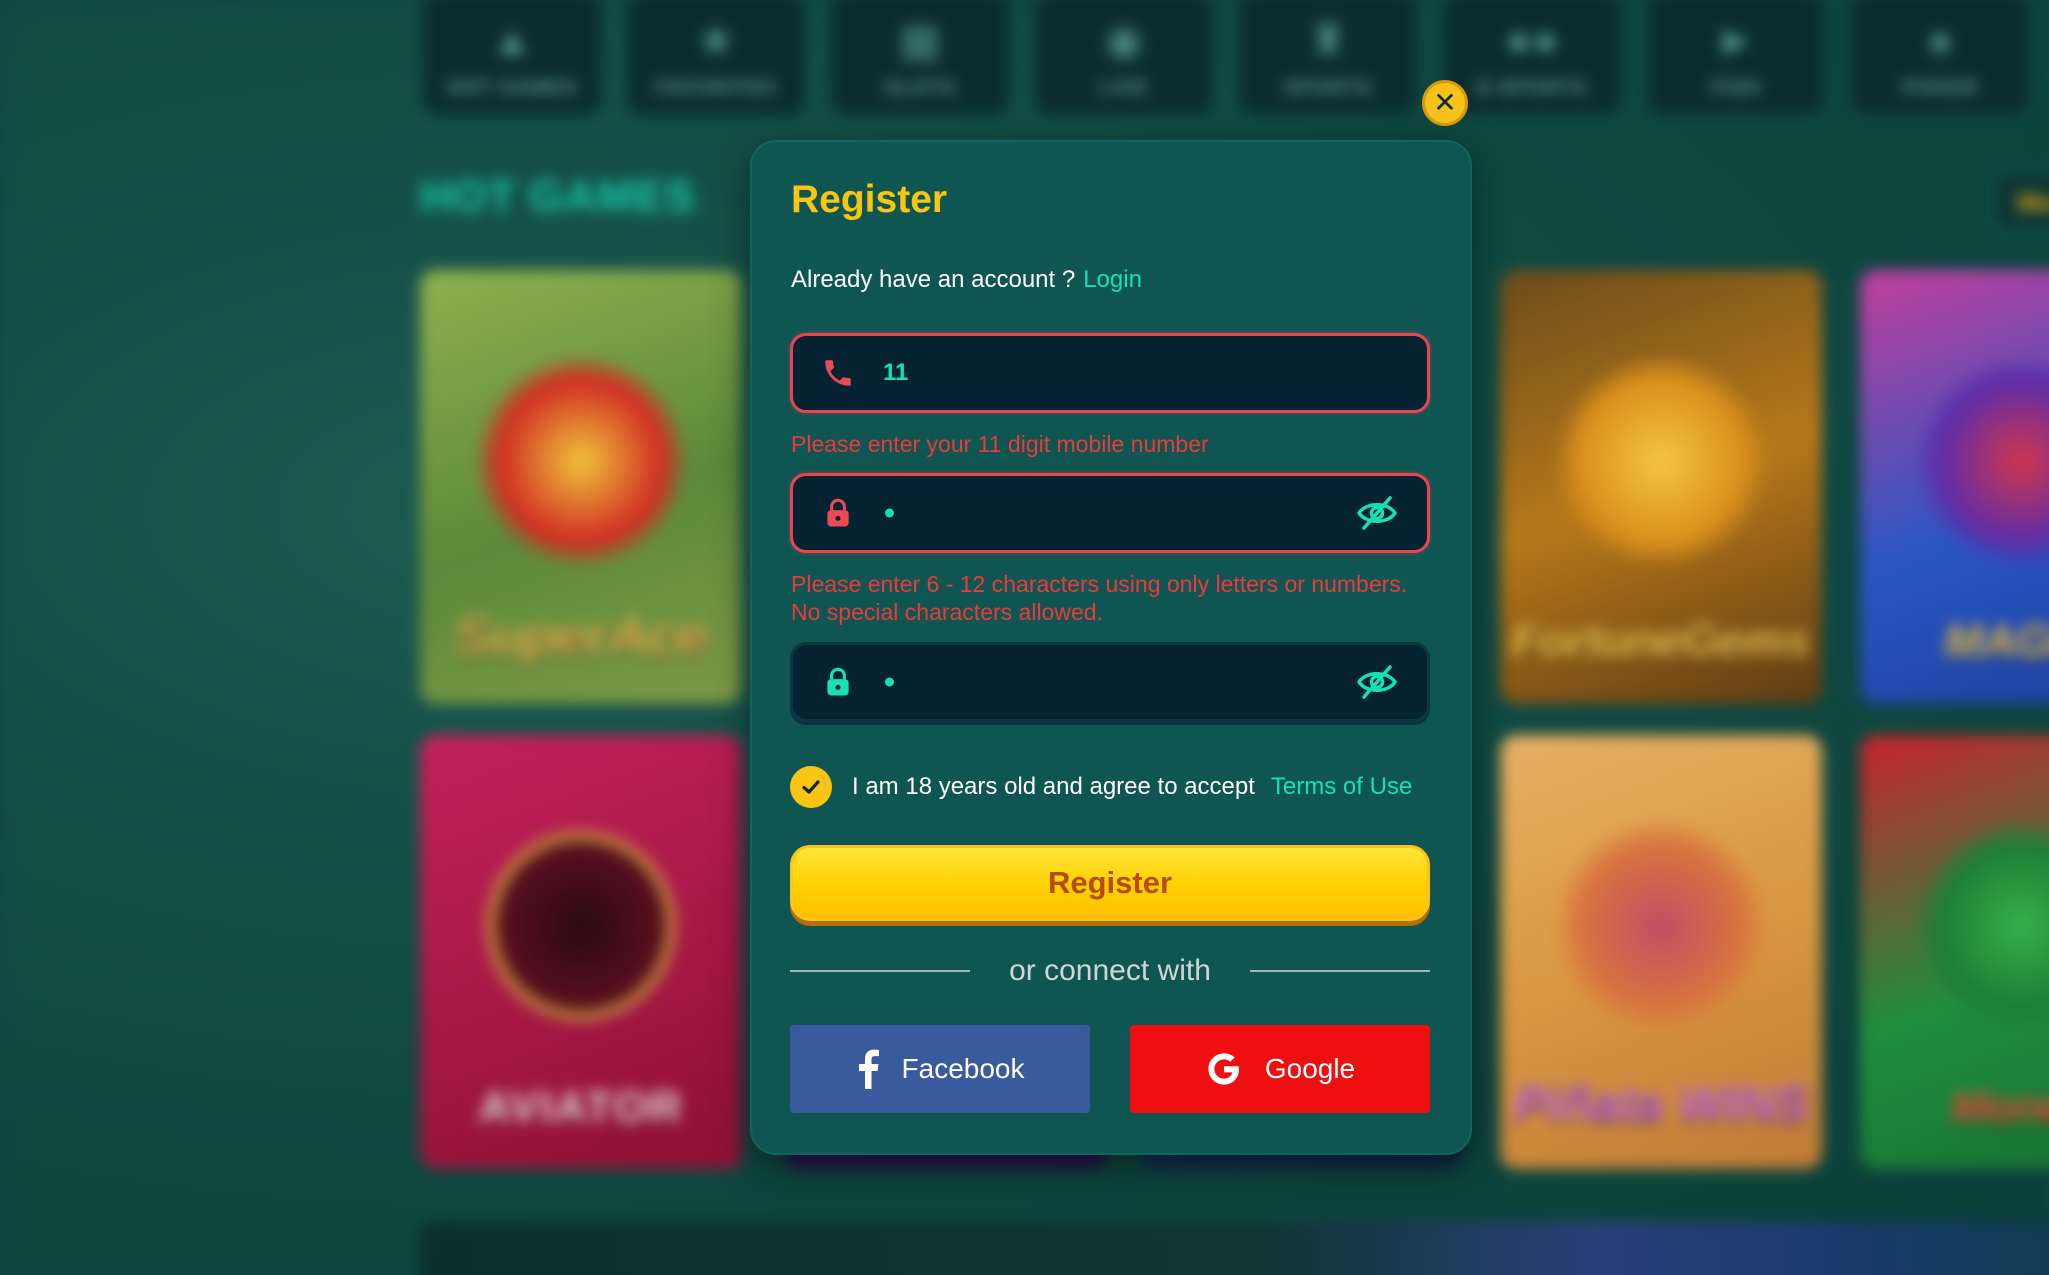  I want to click on star-icon: ★, so click(716, 40).